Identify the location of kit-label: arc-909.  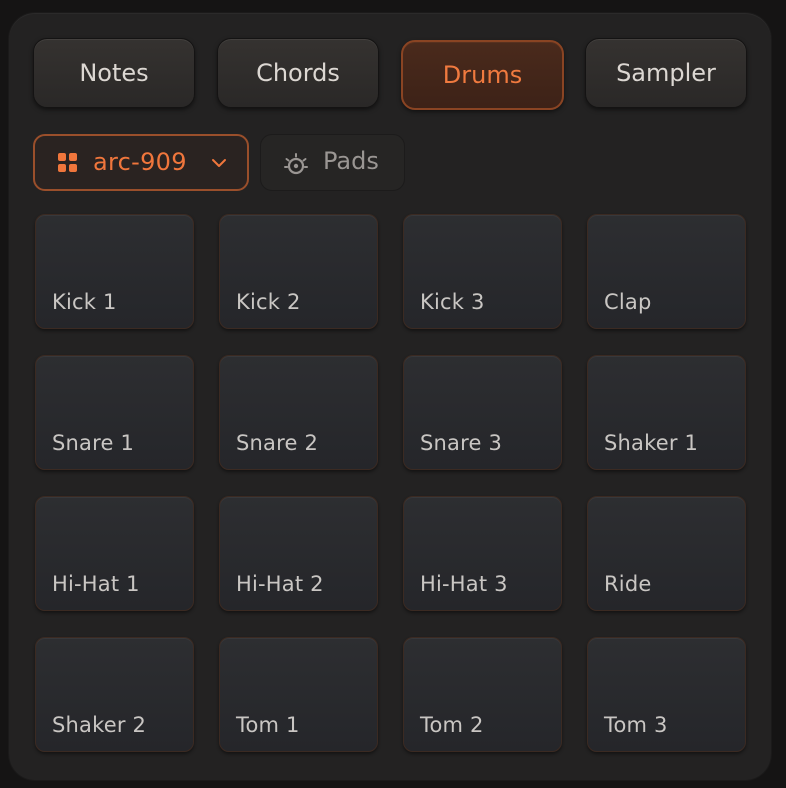
(140, 162).